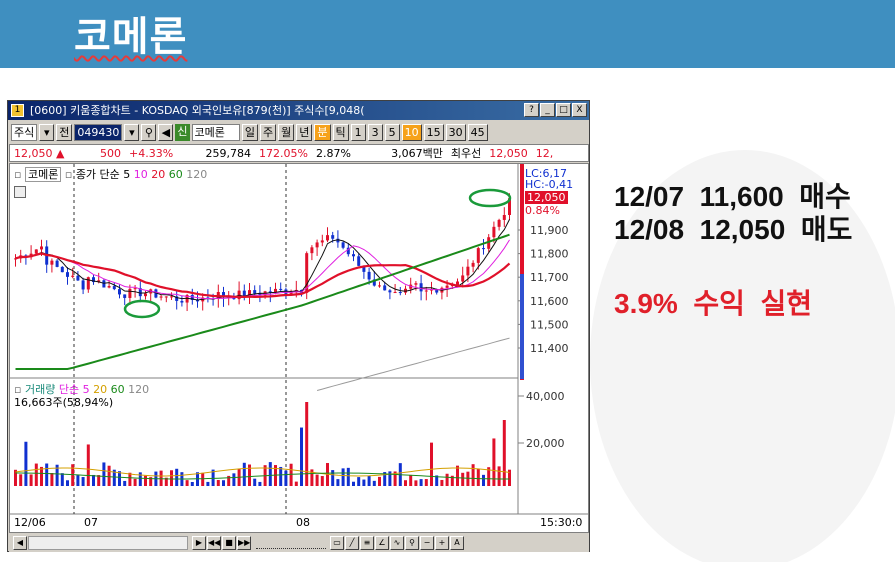  What do you see at coordinates (340, 132) in the screenshot?
I see `period-tick: 틱` at bounding box center [340, 132].